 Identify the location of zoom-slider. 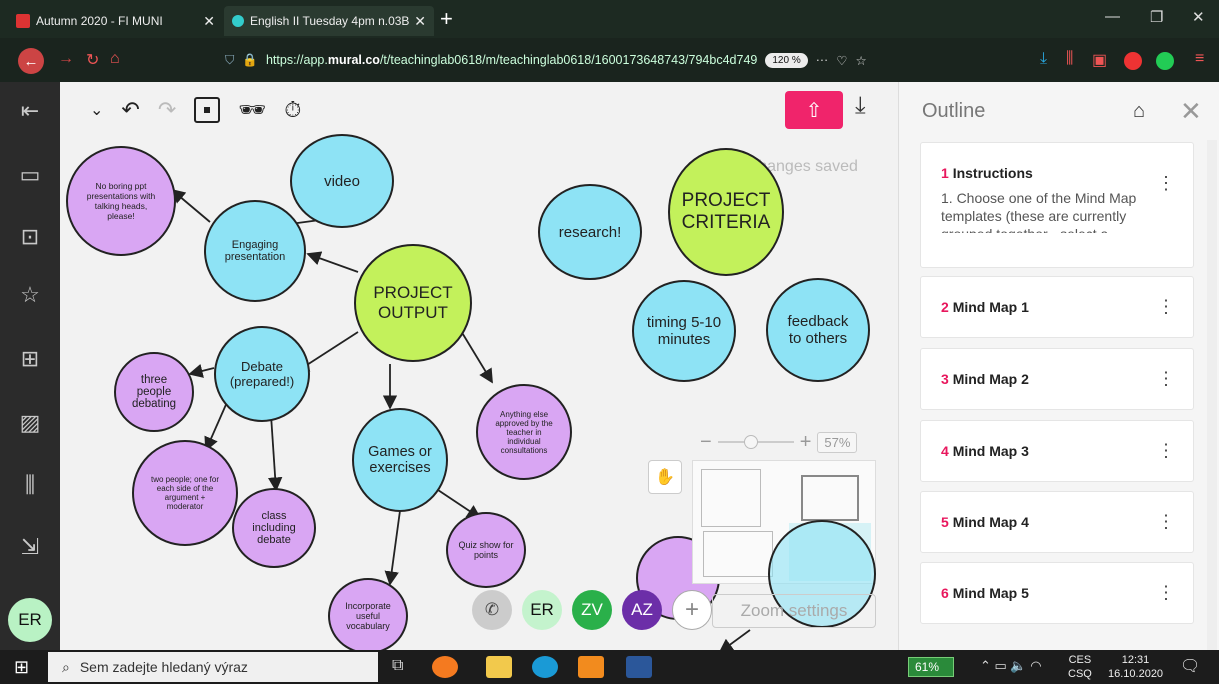
(755, 442).